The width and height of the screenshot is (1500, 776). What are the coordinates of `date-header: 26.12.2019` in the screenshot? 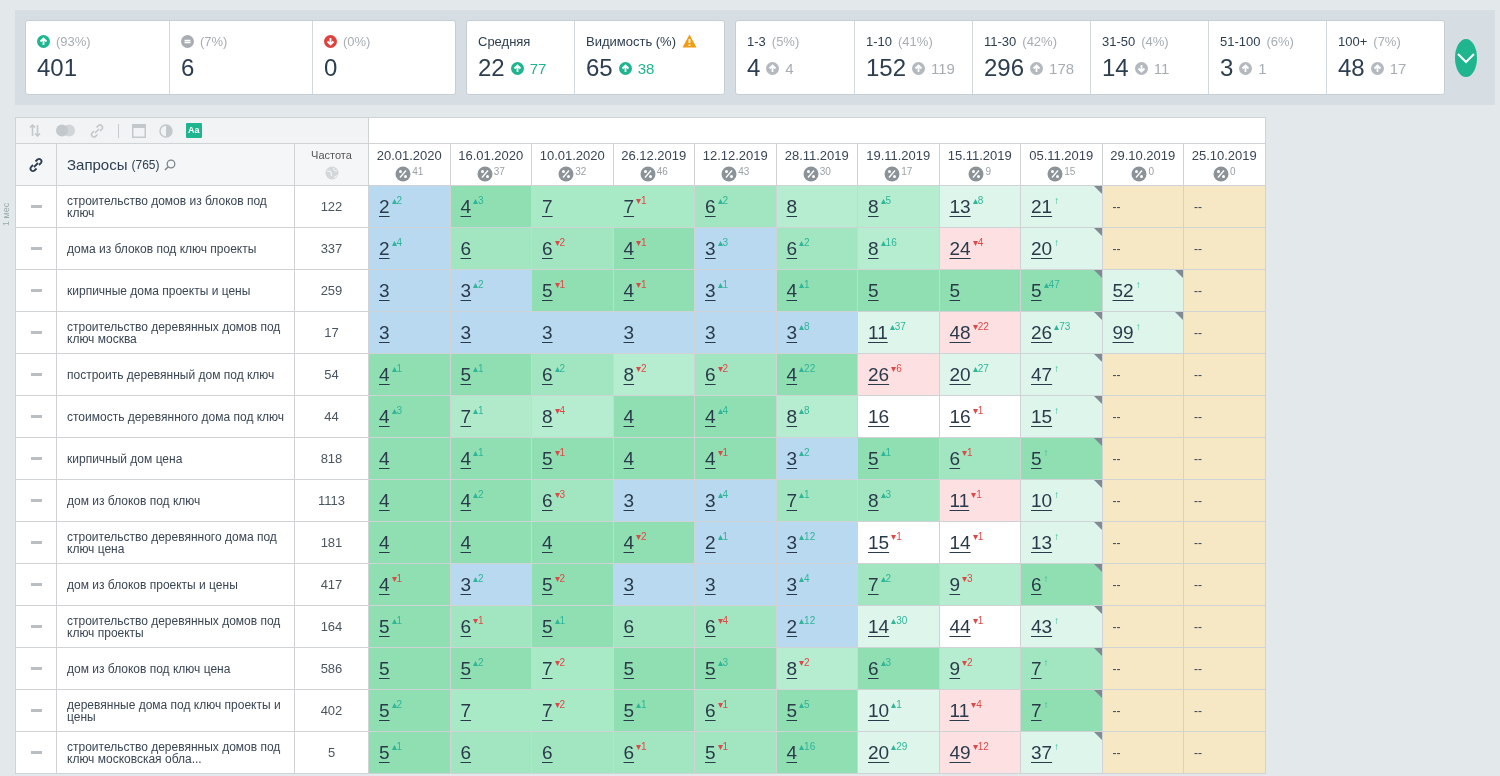 It's located at (654, 155).